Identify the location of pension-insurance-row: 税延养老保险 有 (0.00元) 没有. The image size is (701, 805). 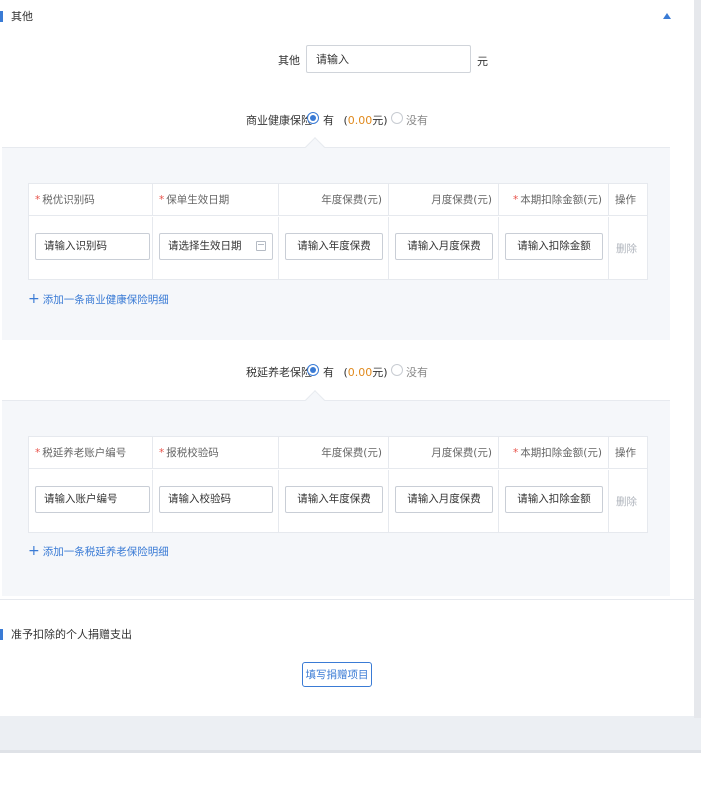
(347, 371).